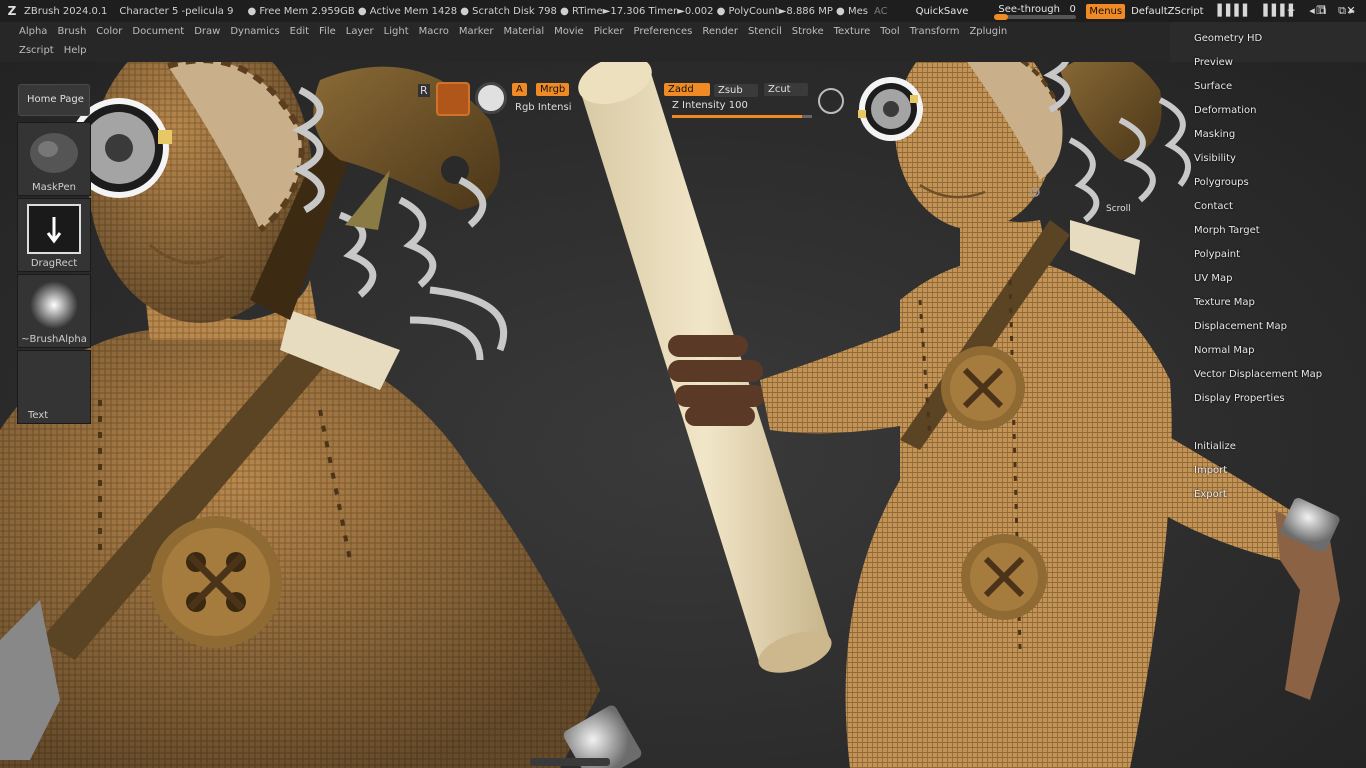 This screenshot has height=768, width=1366. Describe the element at coordinates (1001, 17) in the screenshot. I see `see-through-knob` at that location.